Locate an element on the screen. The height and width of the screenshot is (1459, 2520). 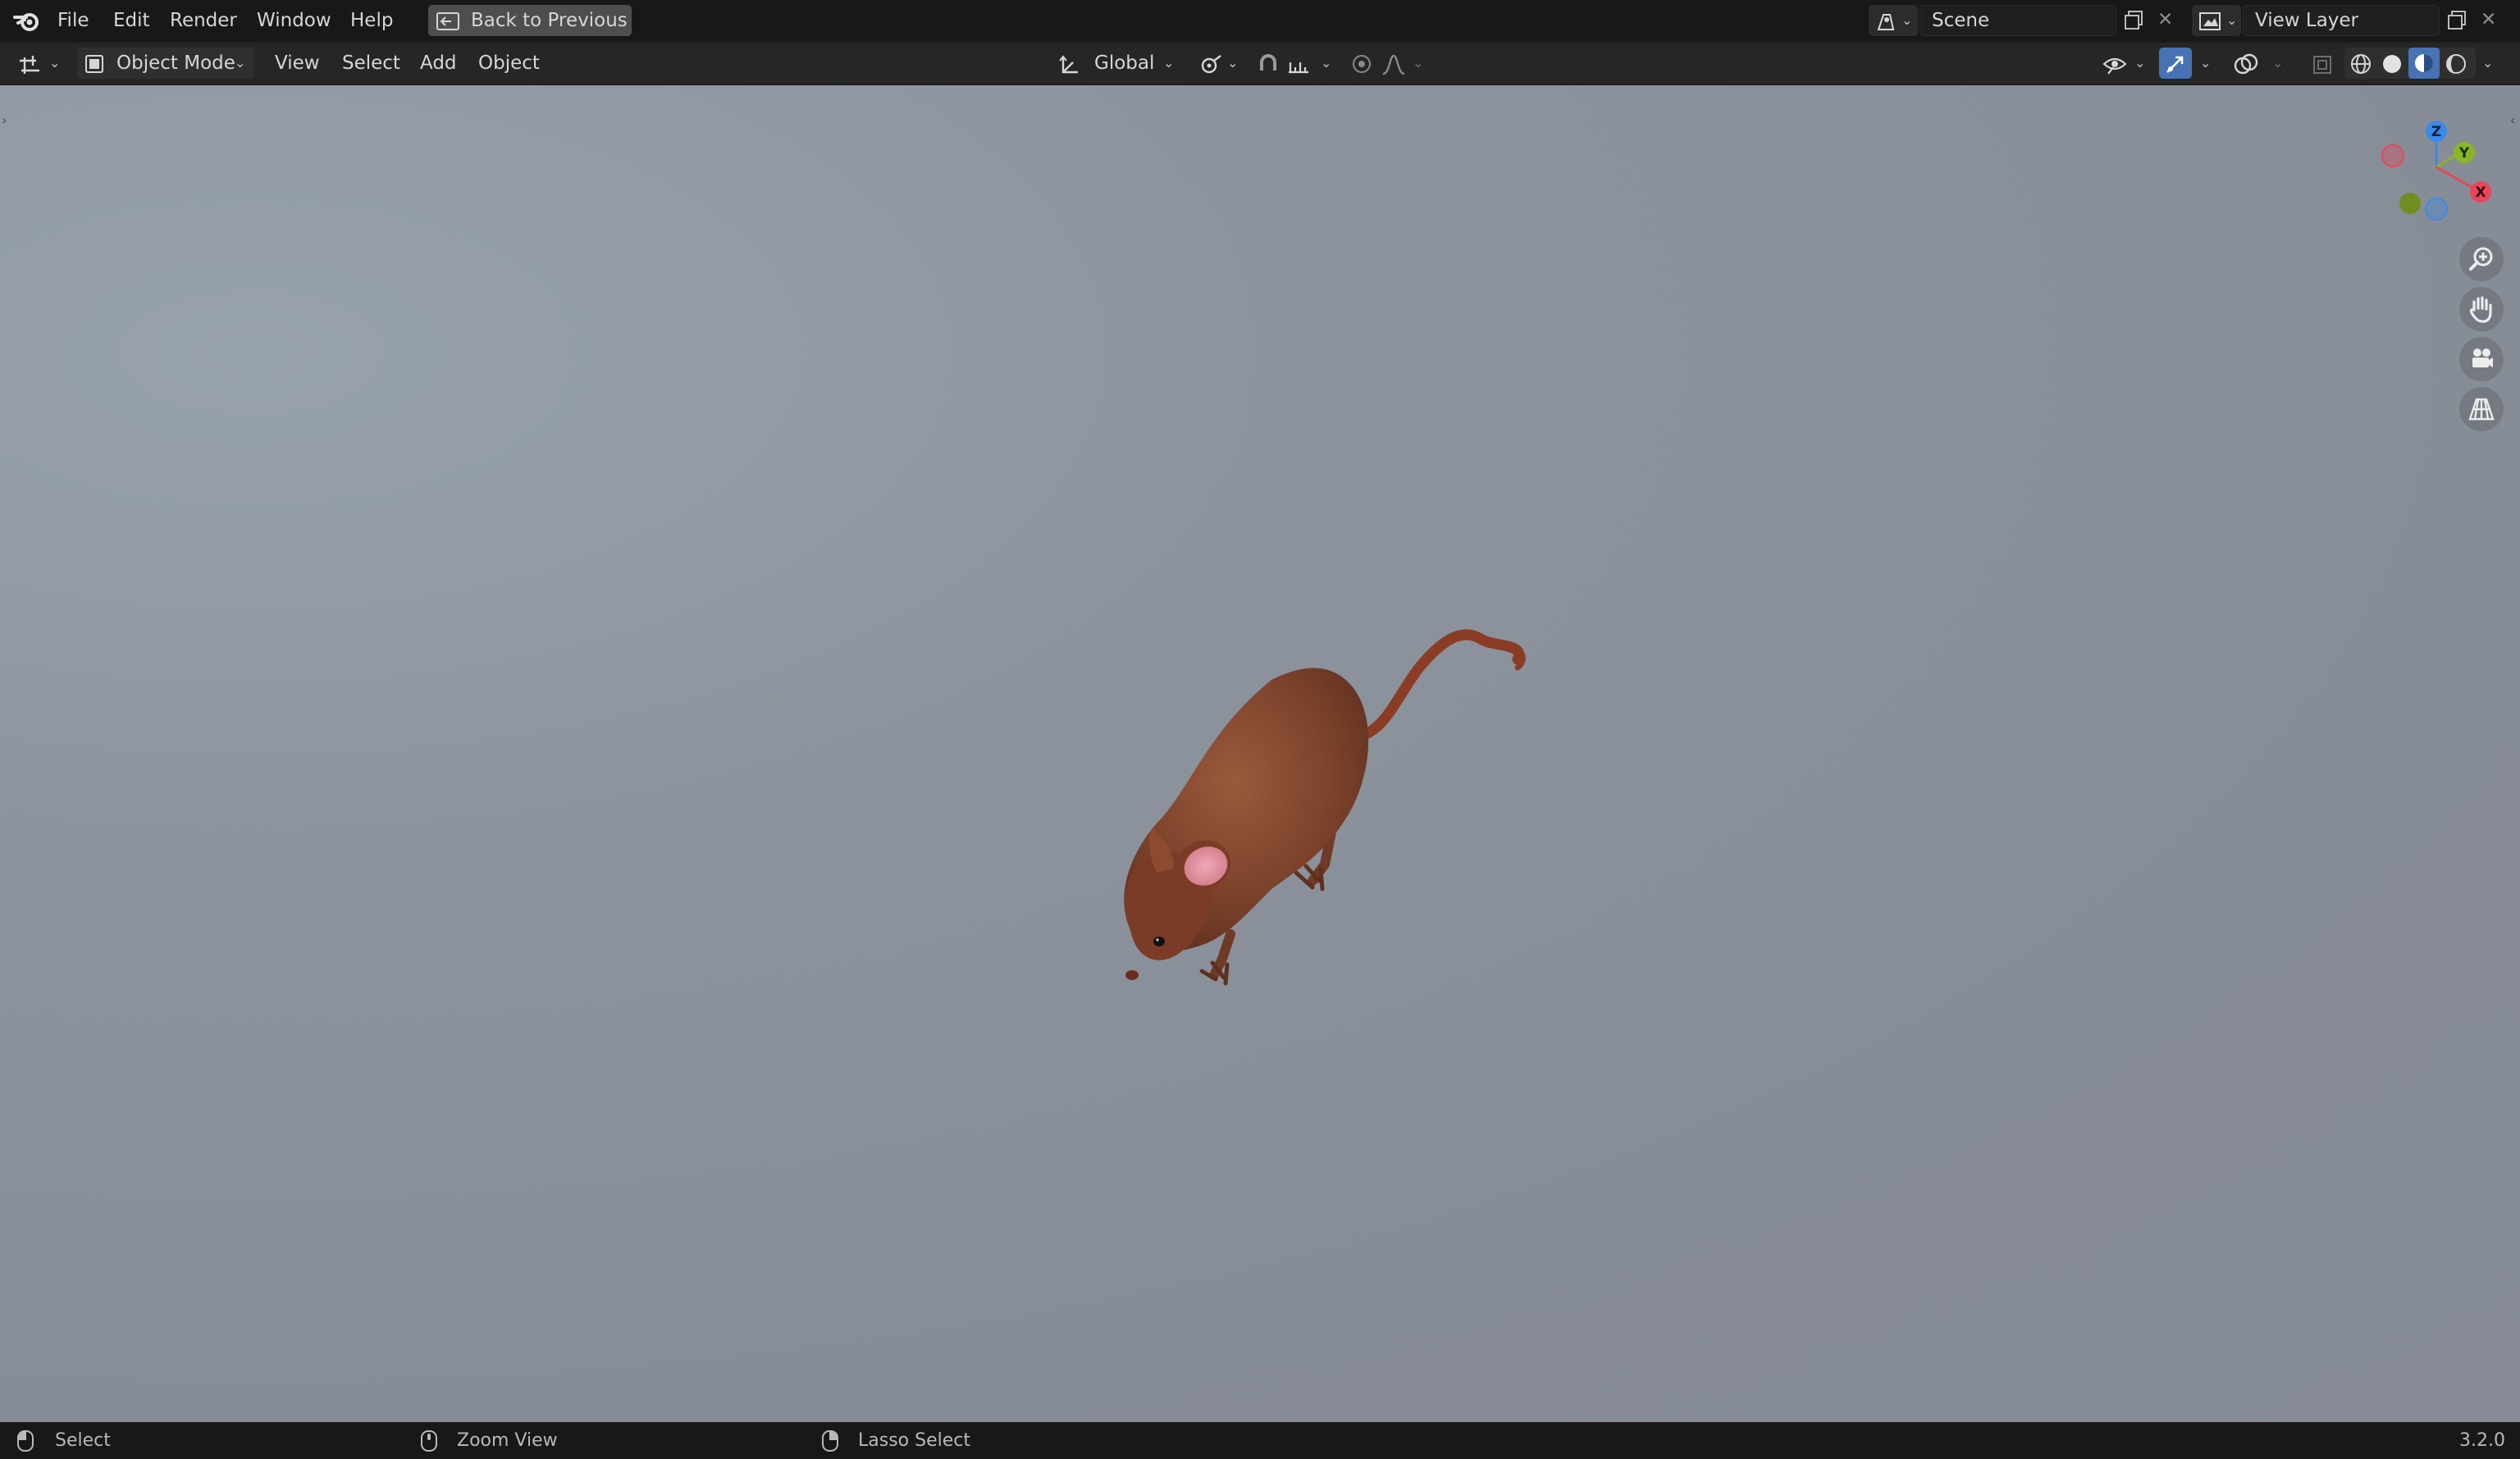
gizmo-toggle is located at coordinates (2176, 63).